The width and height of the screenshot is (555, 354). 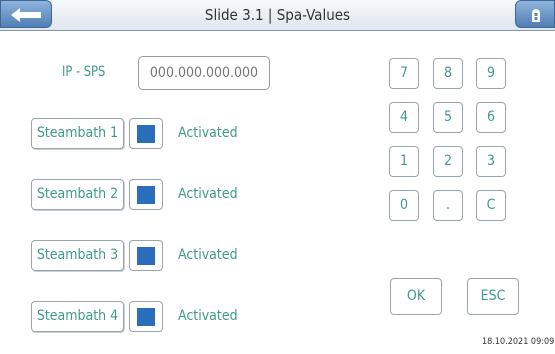 What do you see at coordinates (491, 161) in the screenshot?
I see `key-3: 3` at bounding box center [491, 161].